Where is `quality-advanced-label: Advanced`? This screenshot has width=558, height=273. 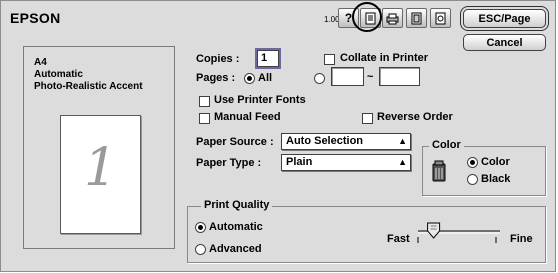
quality-advanced-label: Advanced is located at coordinates (235, 249).